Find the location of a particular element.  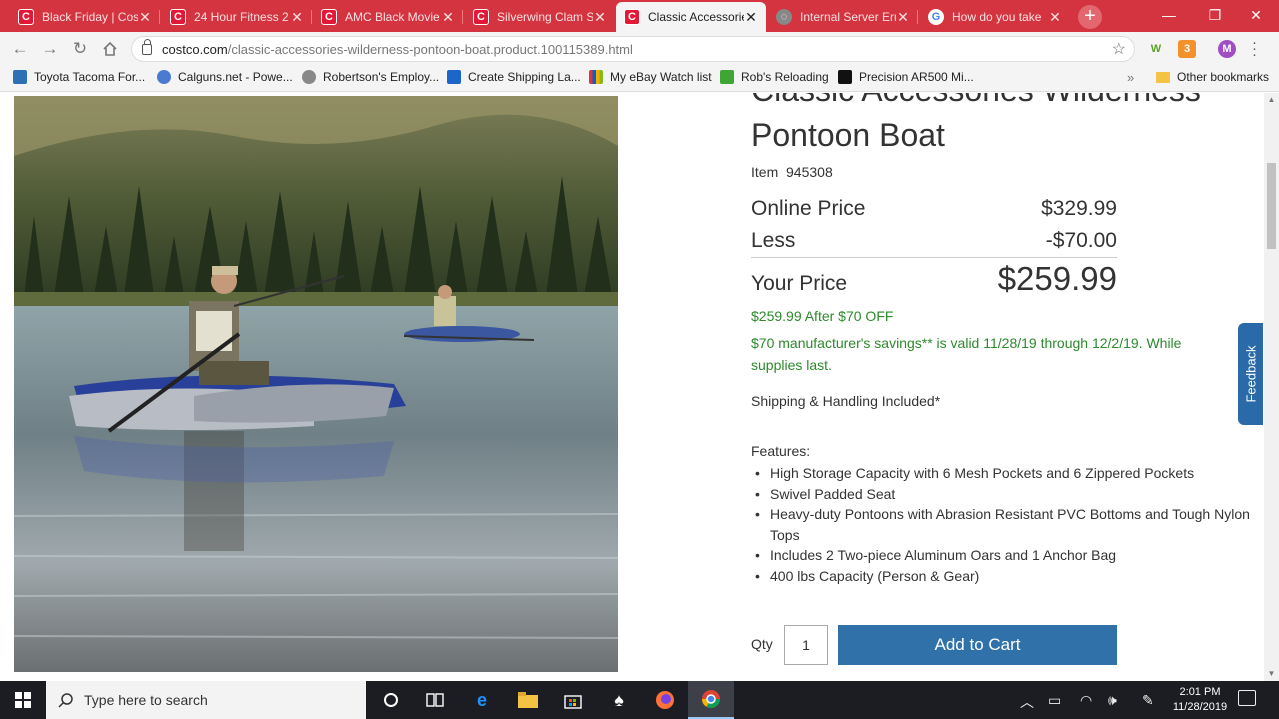

scrollbar-thumb is located at coordinates (1271, 206).